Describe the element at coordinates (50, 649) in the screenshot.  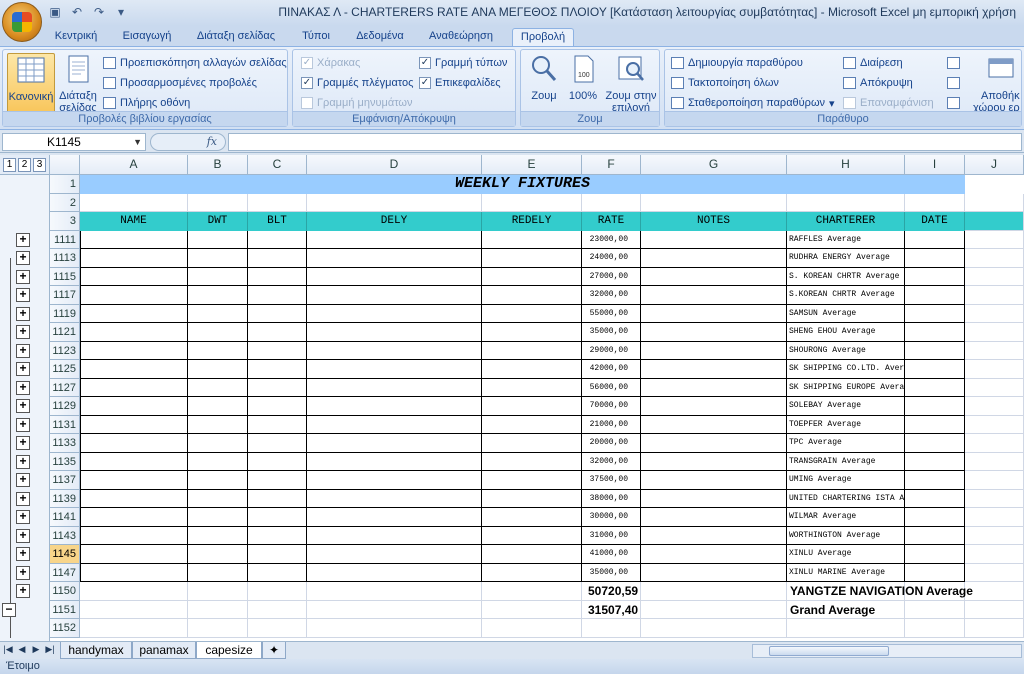
I see `last-sheet-icon: ▶|` at that location.